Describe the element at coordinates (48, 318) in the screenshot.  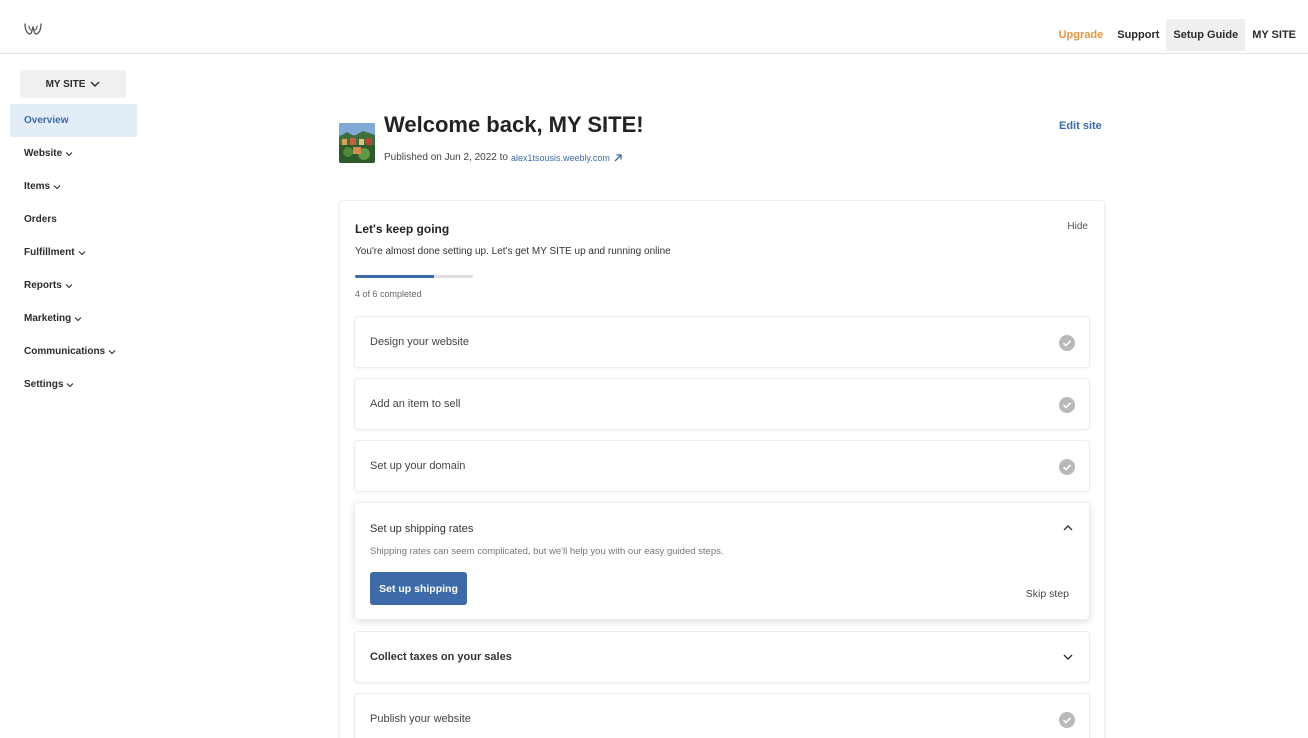
I see `sidebar-item-label: Marketing` at that location.